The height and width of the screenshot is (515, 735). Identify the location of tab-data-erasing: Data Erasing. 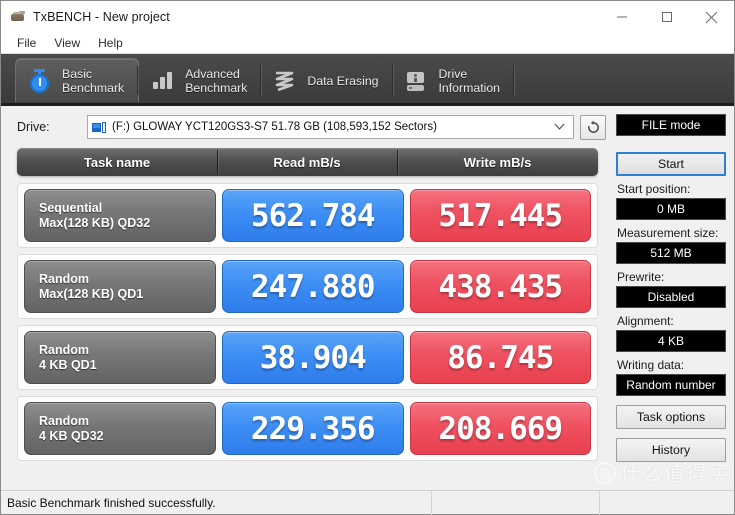
(327, 80).